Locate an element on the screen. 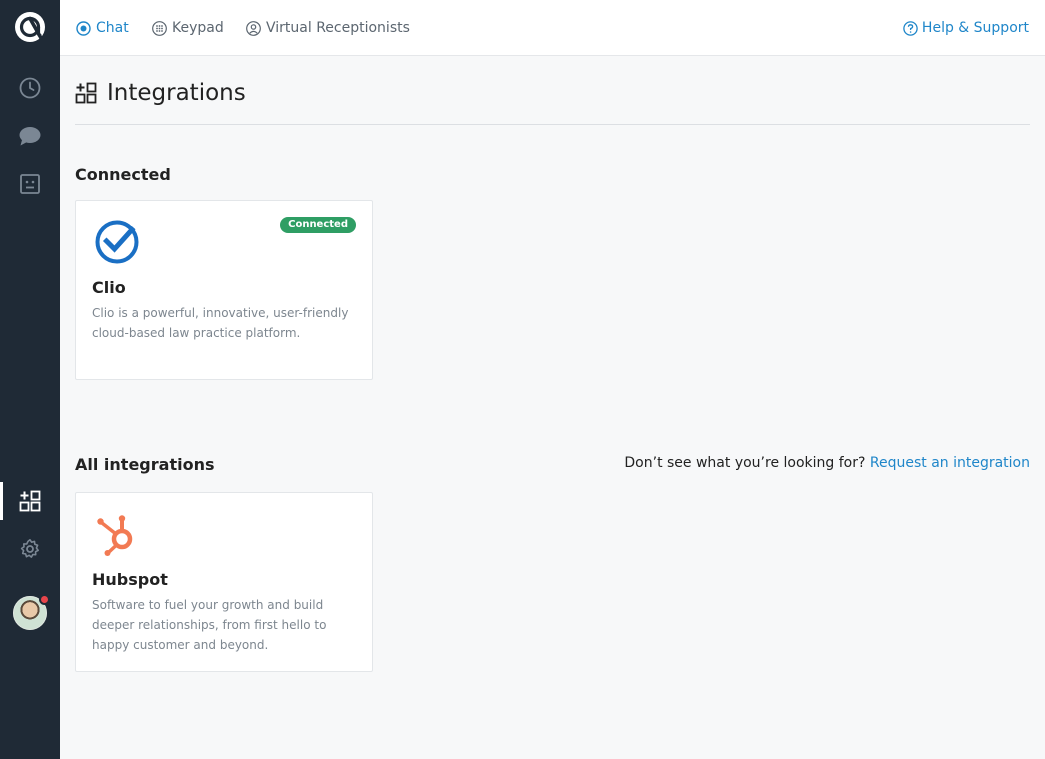  receptionist-icon is located at coordinates (253, 28).